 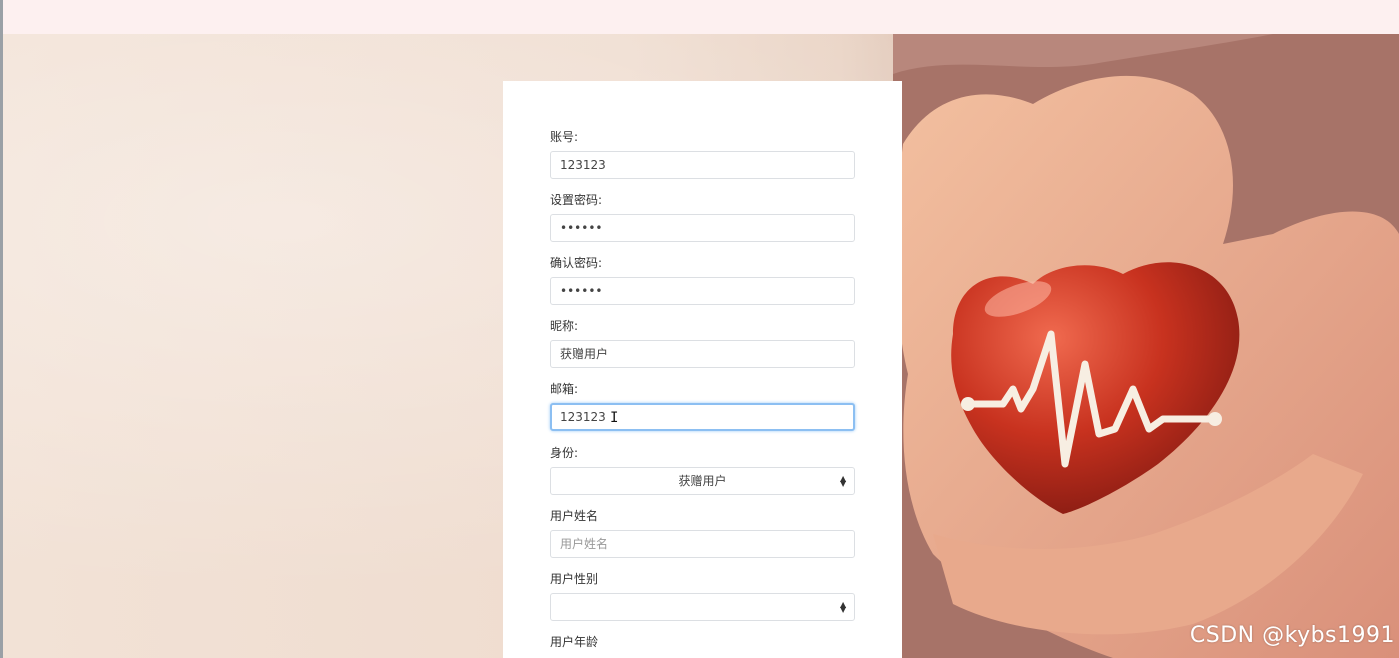 I want to click on age-field: 用户年龄, so click(x=702, y=642).